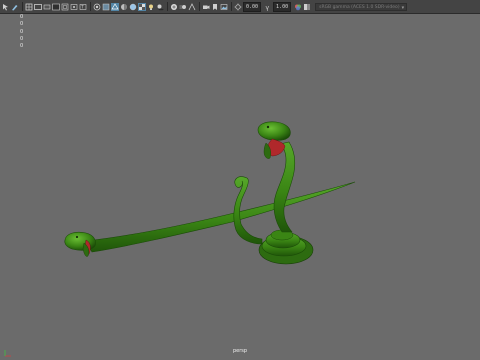 This screenshot has width=480, height=360. Describe the element at coordinates (15, 7) in the screenshot. I see `paint-select-icon` at that location.